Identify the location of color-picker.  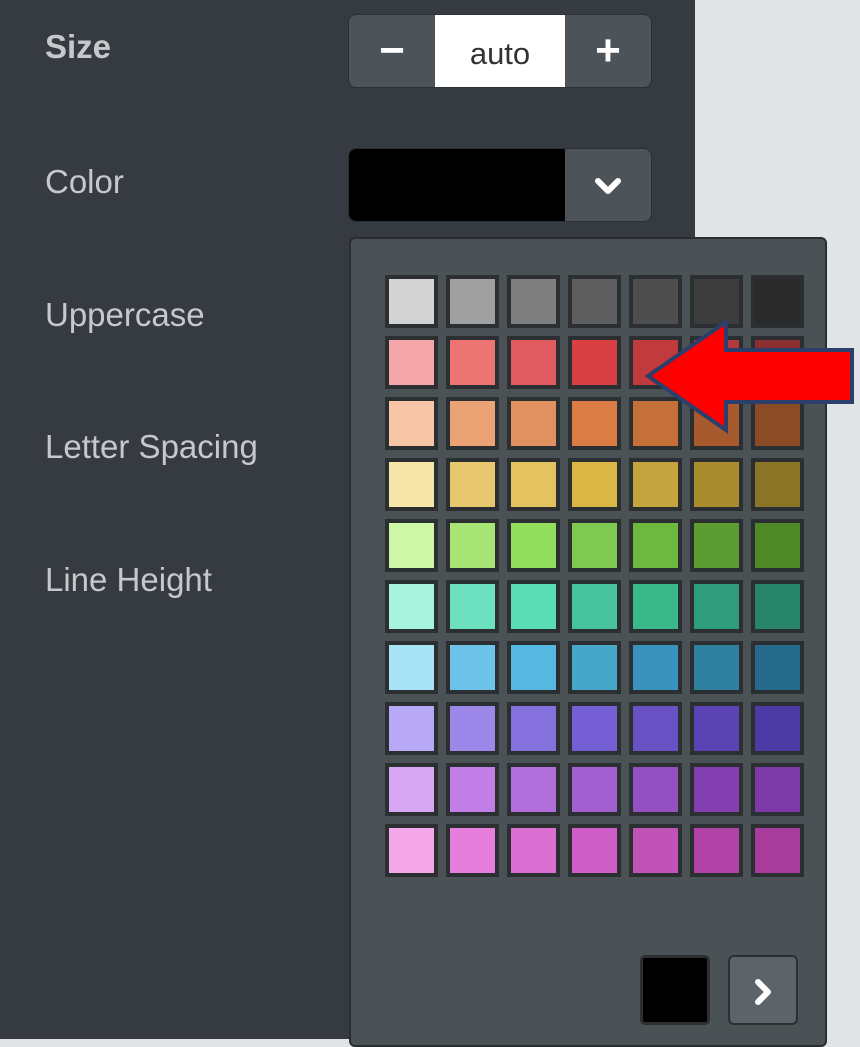
(500, 185).